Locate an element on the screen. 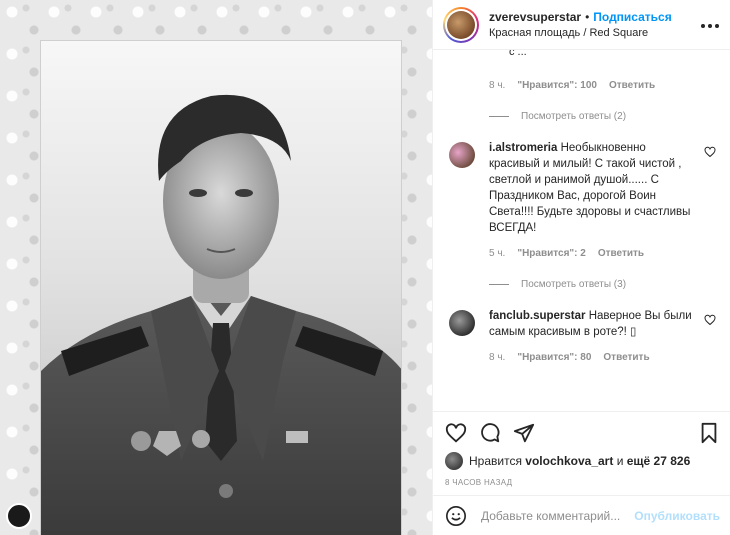 This screenshot has height=535, width=730. likes-prefix: Нравится is located at coordinates (495, 461).